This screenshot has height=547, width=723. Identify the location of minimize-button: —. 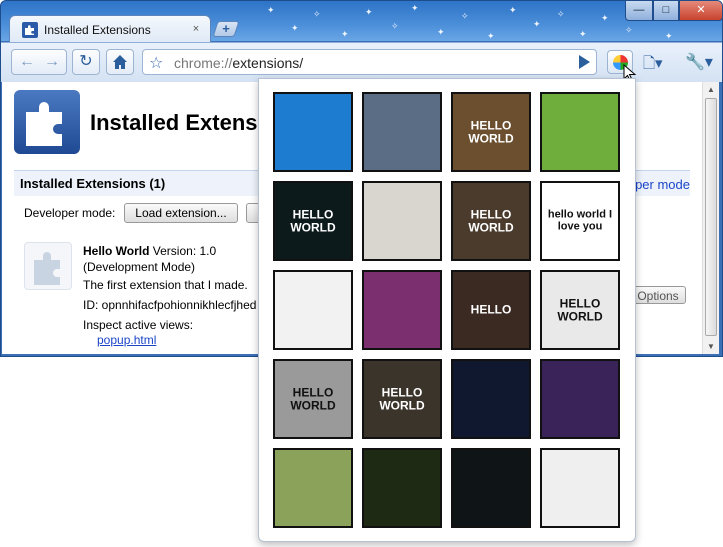
(639, 11).